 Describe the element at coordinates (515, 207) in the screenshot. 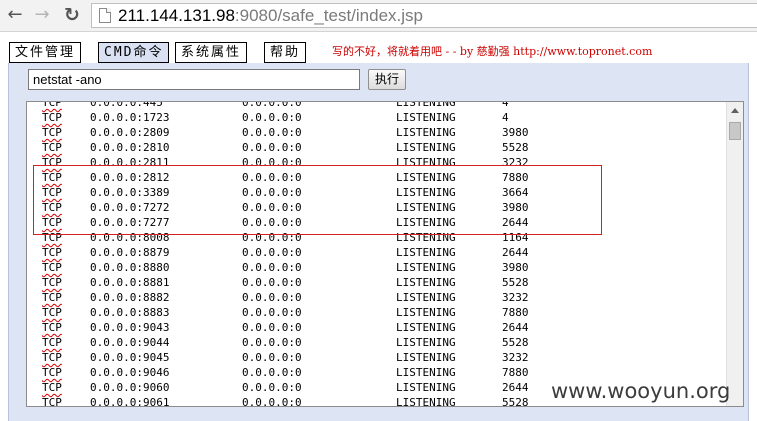

I see `output-cell-pid: 3980` at that location.